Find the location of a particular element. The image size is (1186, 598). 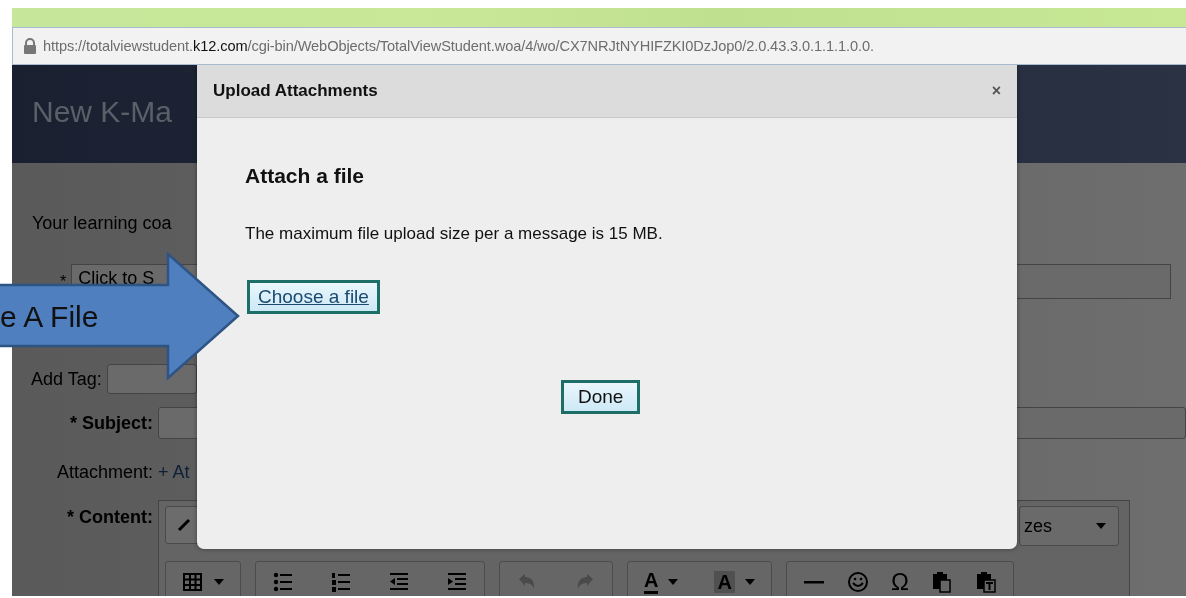

page-title: New K-Ma is located at coordinates (102, 112).